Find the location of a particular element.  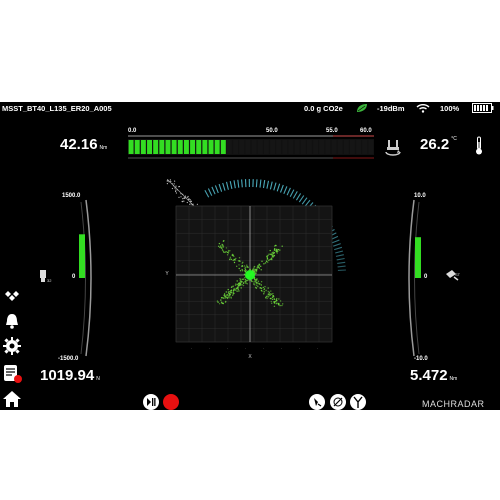

battery-icon is located at coordinates (483, 109).